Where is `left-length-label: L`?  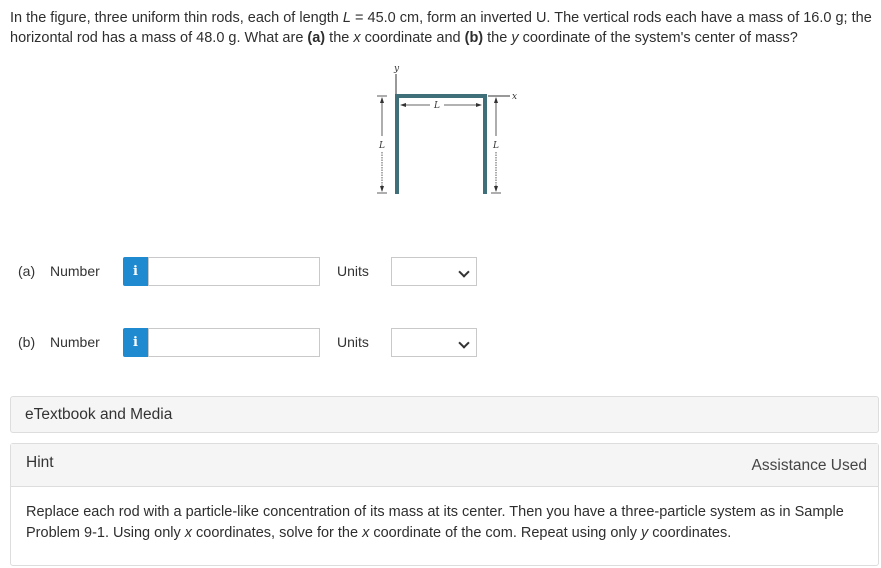 left-length-label: L is located at coordinates (381, 146).